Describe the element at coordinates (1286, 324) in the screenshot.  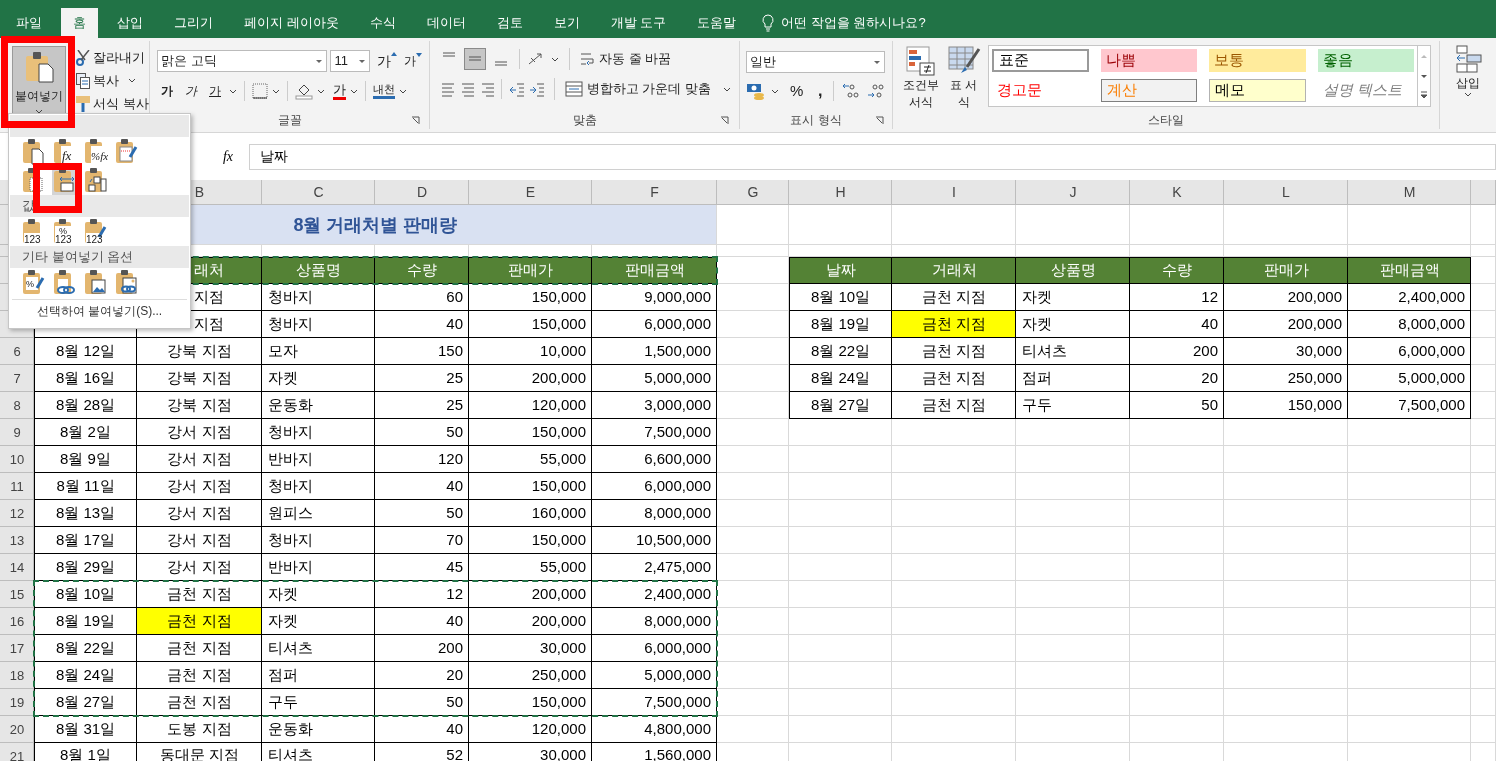
I see `table-cell: 200,000` at that location.